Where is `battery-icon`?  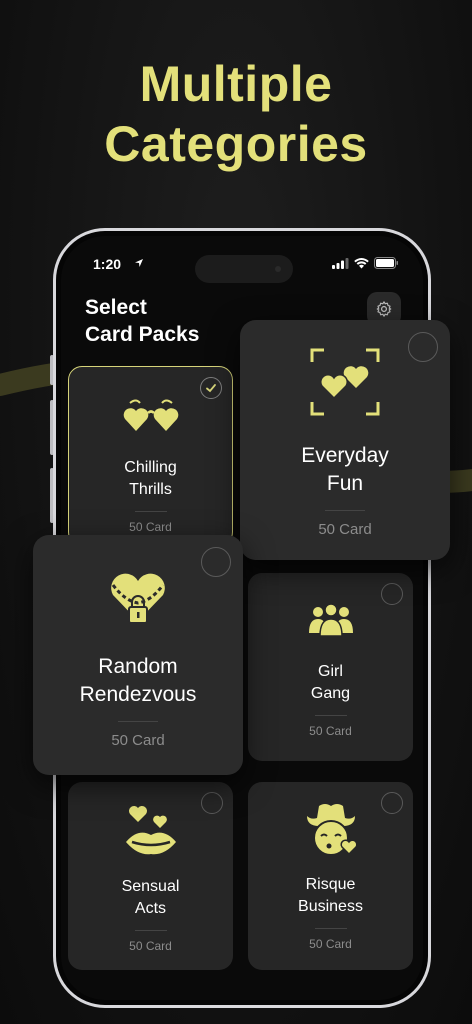
battery-icon is located at coordinates (386, 263).